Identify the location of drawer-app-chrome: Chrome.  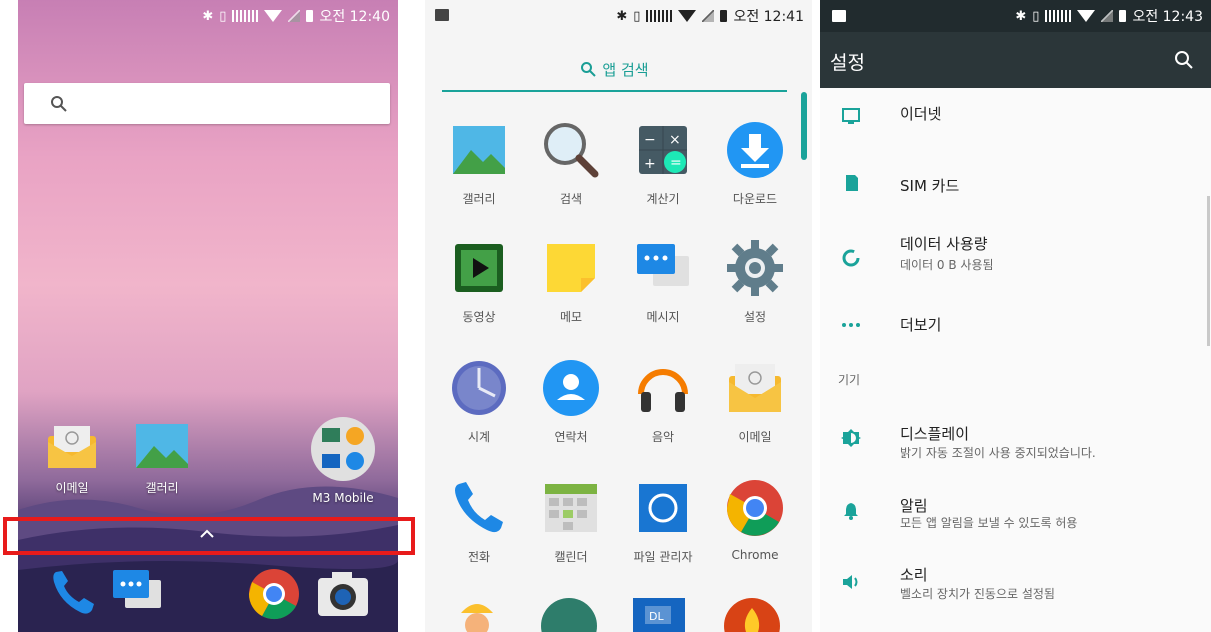
(755, 520).